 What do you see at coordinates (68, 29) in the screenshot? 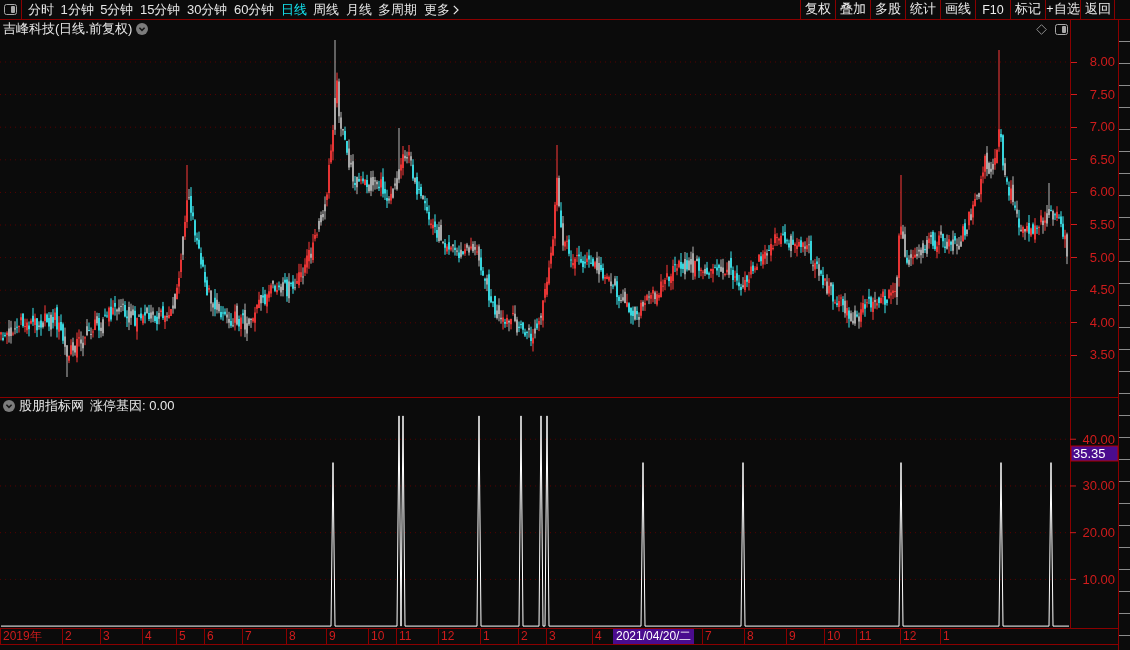
I see `stock-title: 吉峰科技(日线.前复权)` at bounding box center [68, 29].